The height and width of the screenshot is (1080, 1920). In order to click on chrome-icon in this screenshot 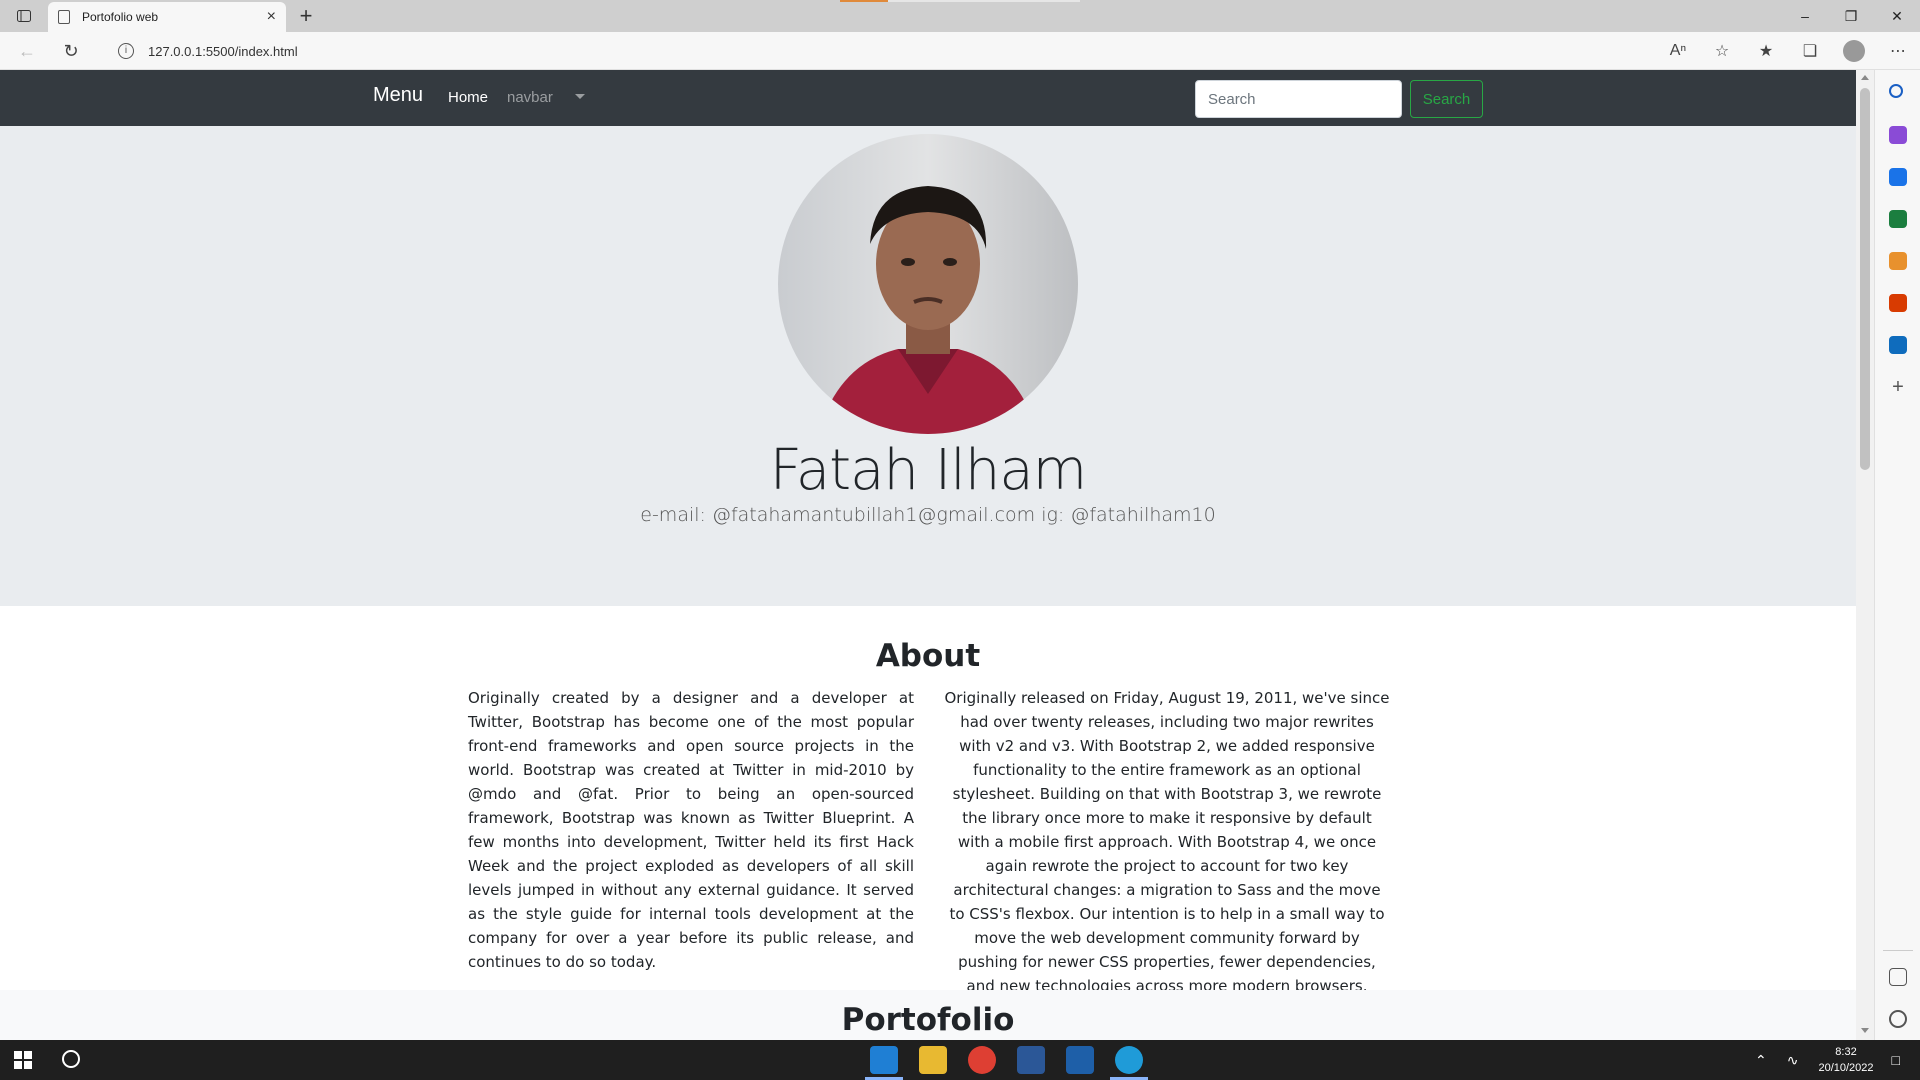, I will do `click(982, 1060)`.